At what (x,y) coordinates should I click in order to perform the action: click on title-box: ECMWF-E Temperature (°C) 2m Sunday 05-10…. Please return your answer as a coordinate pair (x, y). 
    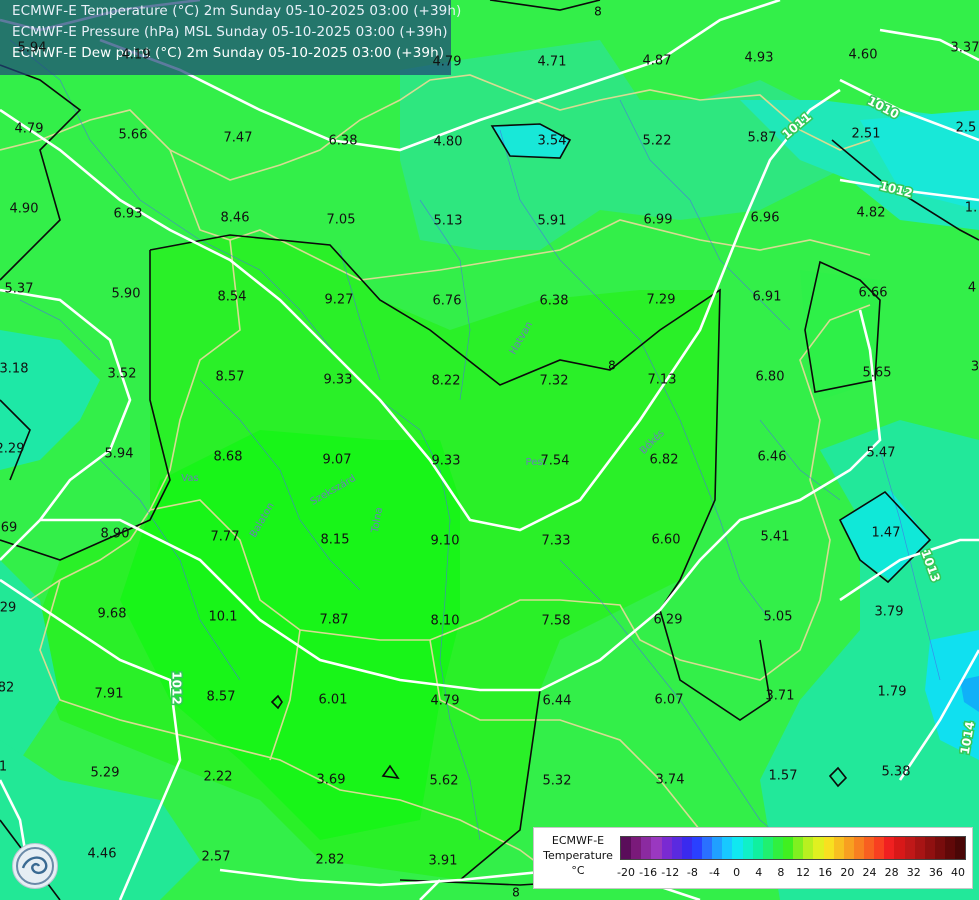
    Looking at the image, I should click on (230, 37).